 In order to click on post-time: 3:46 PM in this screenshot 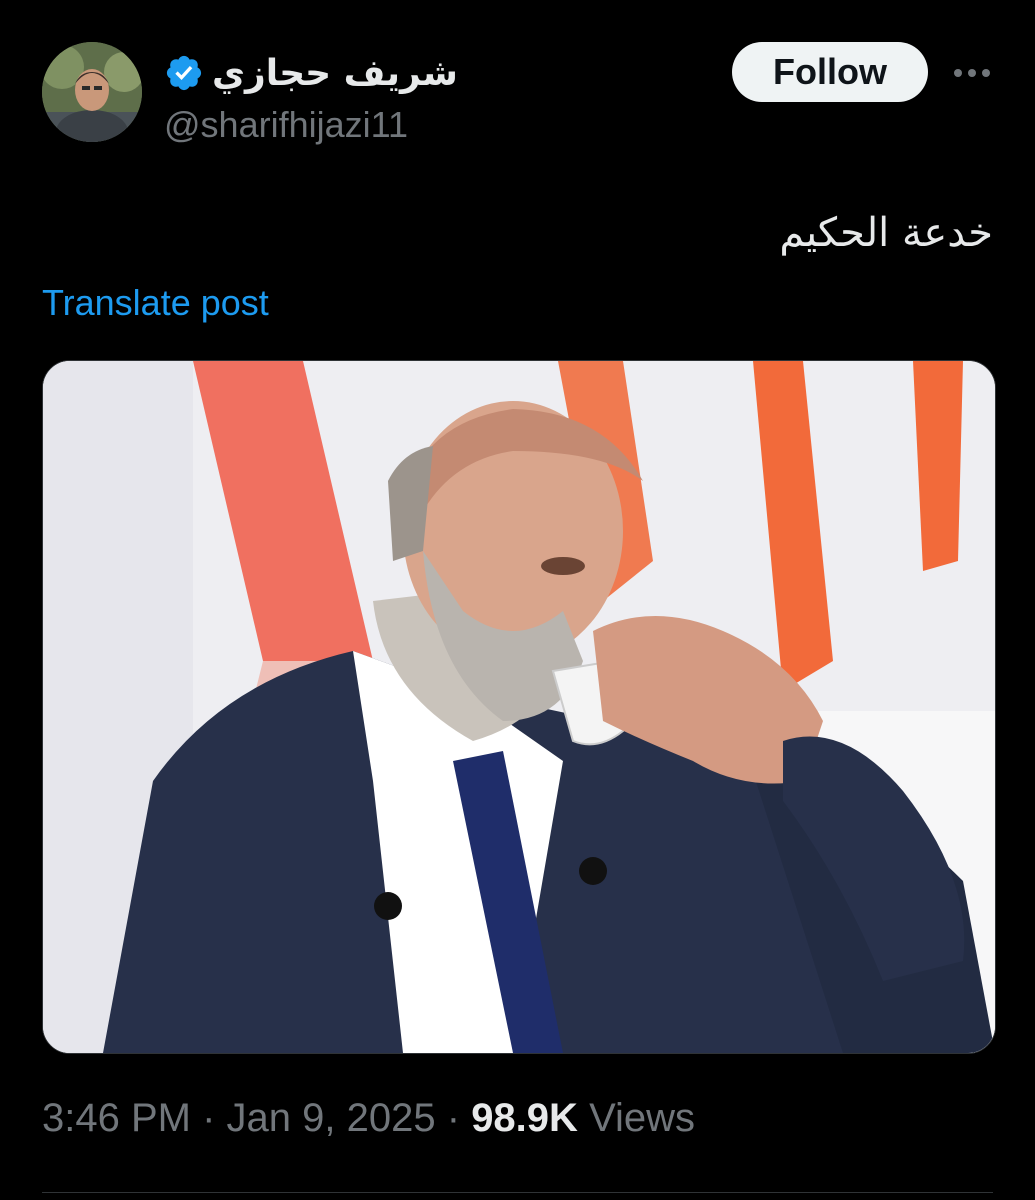, I will do `click(116, 1118)`.